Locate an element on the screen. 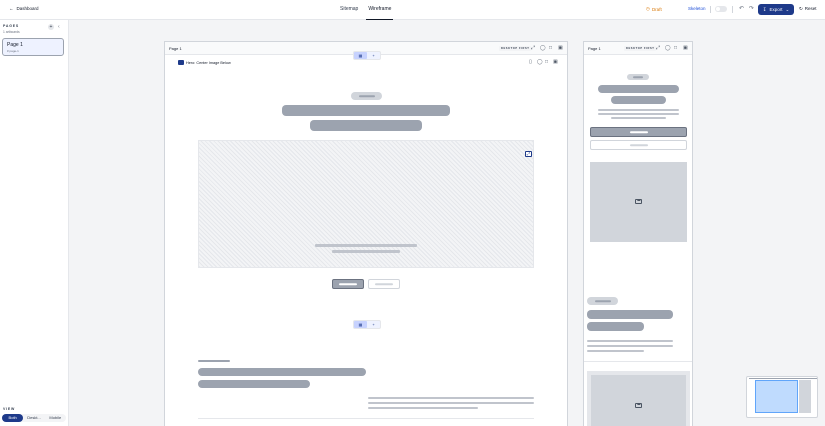 Image resolution: width=825 pixels, height=426 pixels. minimap-artboard is located at coordinates (805, 396).